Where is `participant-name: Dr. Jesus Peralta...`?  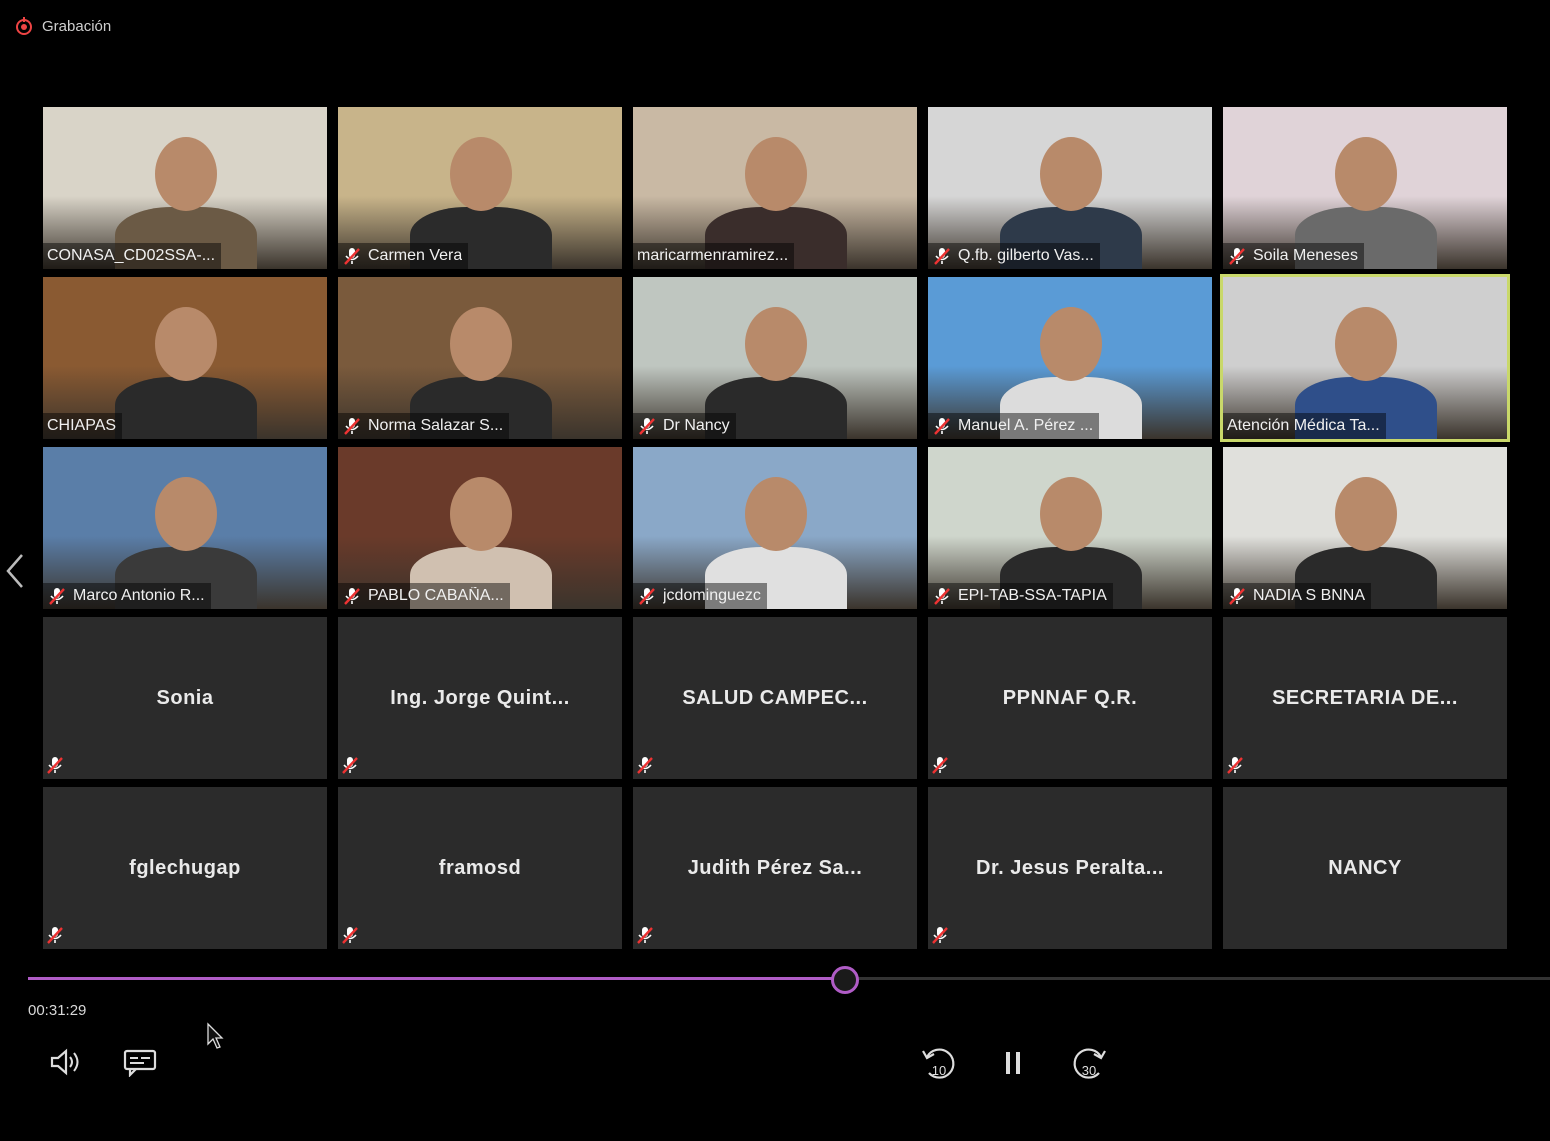 participant-name: Dr. Jesus Peralta... is located at coordinates (1070, 868).